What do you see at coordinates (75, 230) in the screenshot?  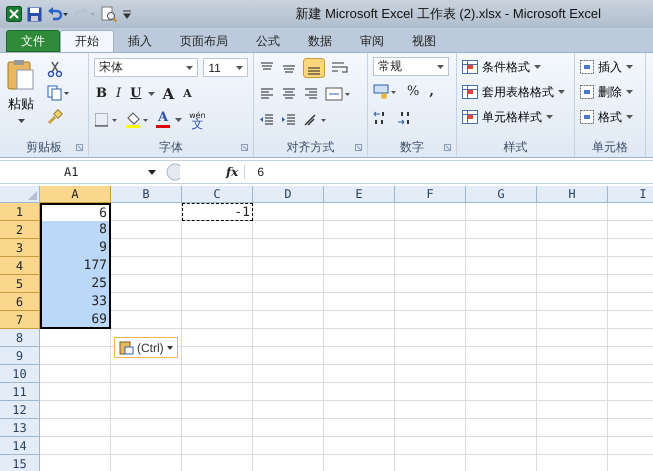 I see `table-cell: 8` at bounding box center [75, 230].